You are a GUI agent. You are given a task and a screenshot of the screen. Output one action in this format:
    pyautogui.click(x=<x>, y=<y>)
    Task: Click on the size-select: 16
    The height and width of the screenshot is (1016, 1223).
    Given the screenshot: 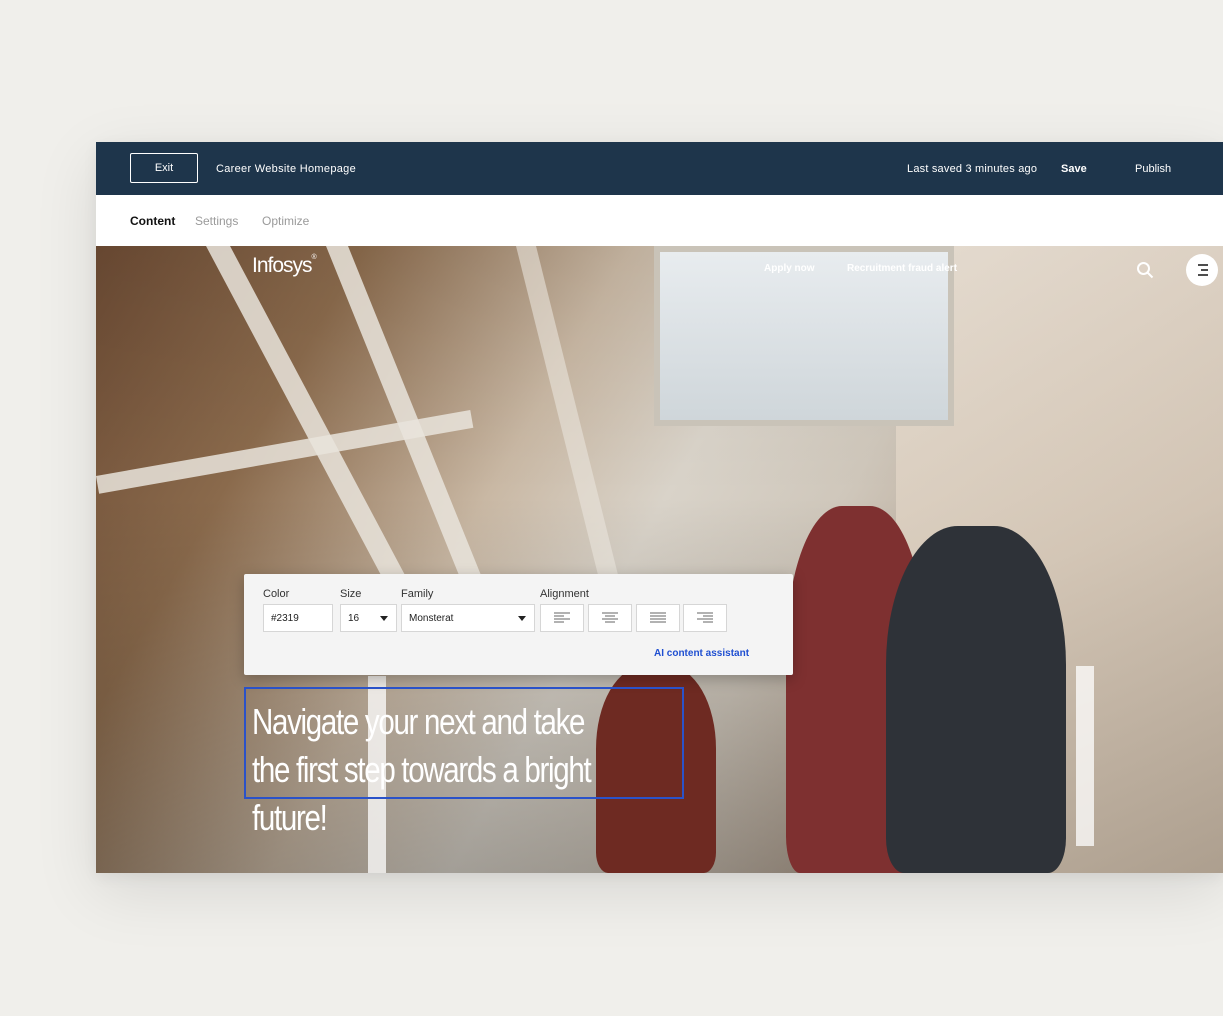 What is the action you would take?
    pyautogui.click(x=368, y=618)
    